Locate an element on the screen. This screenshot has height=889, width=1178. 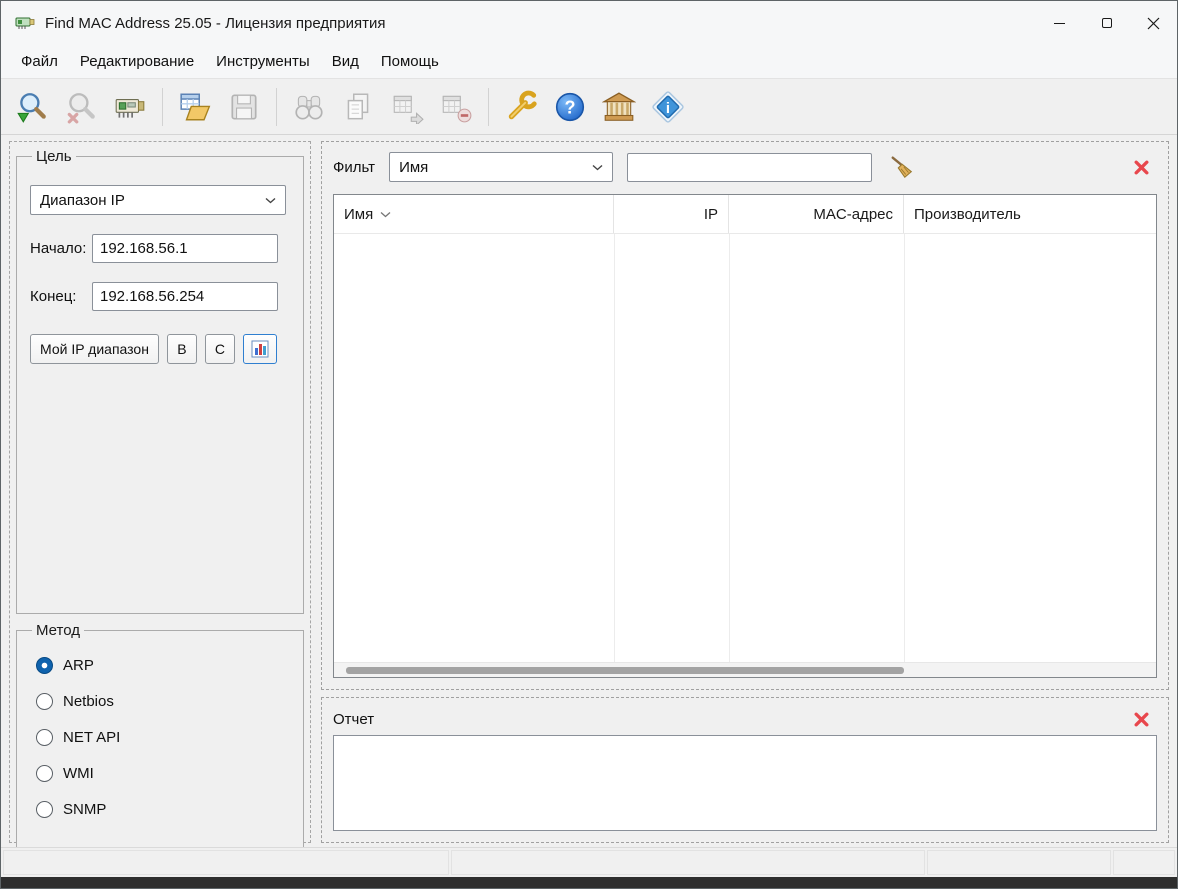
clear-report-button is located at coordinates (1141, 719).